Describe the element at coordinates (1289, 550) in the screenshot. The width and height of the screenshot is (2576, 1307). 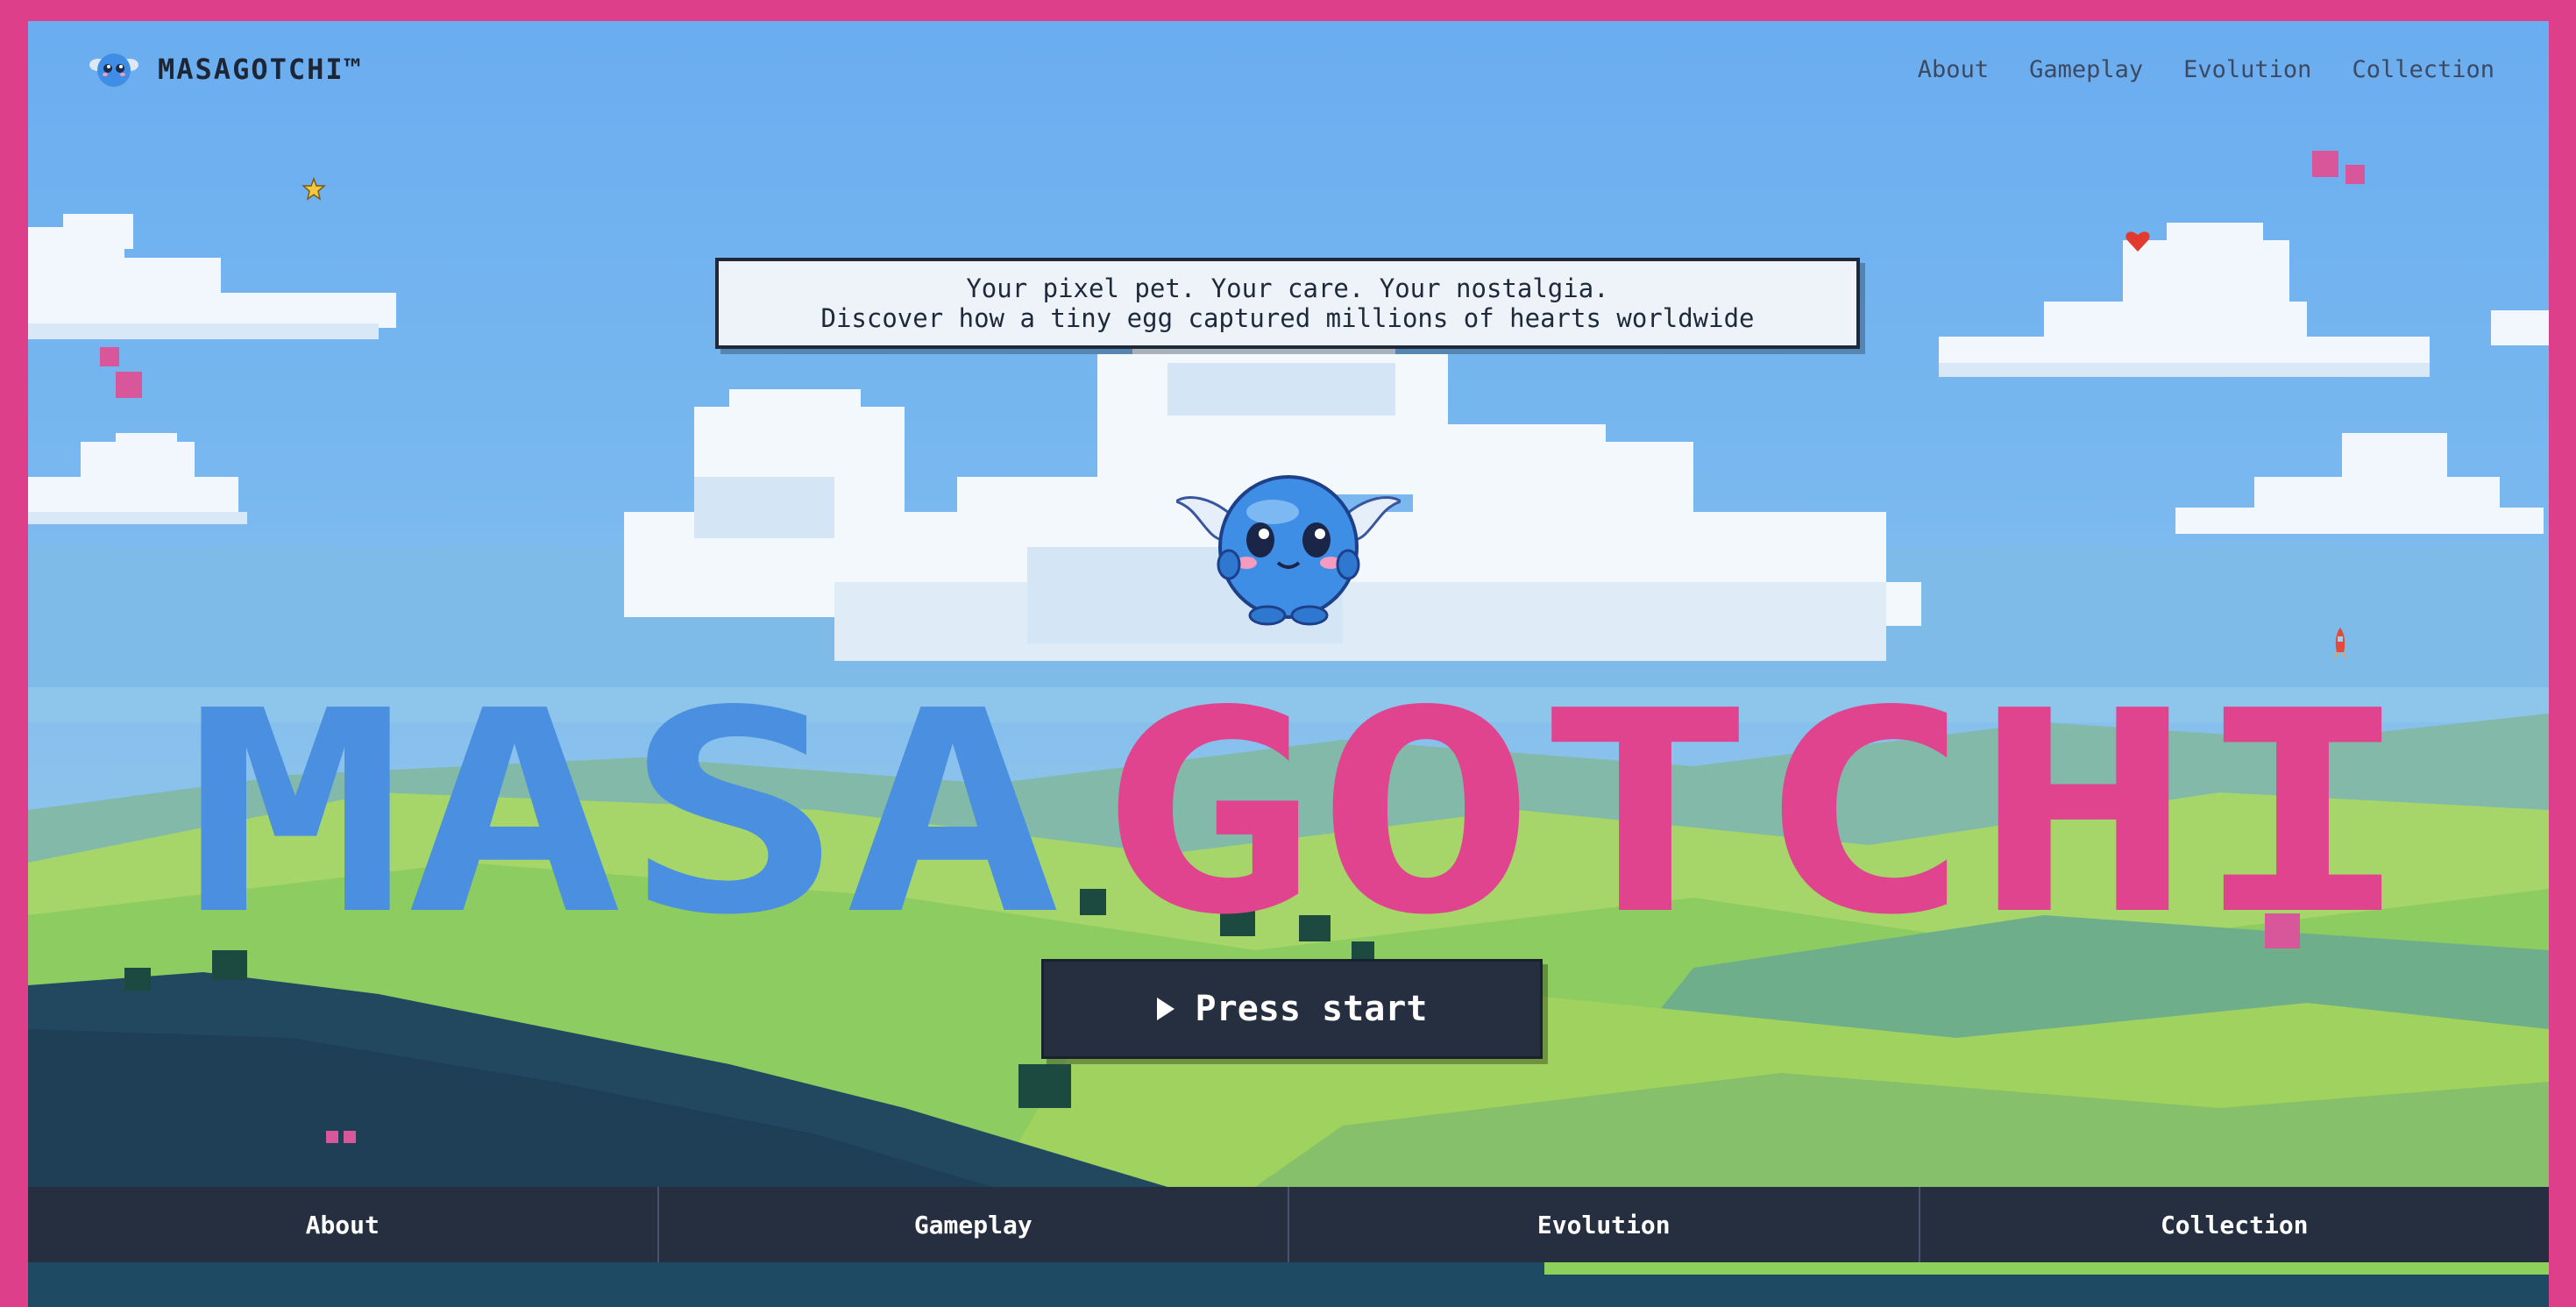
I see `winged-pet-mascot` at that location.